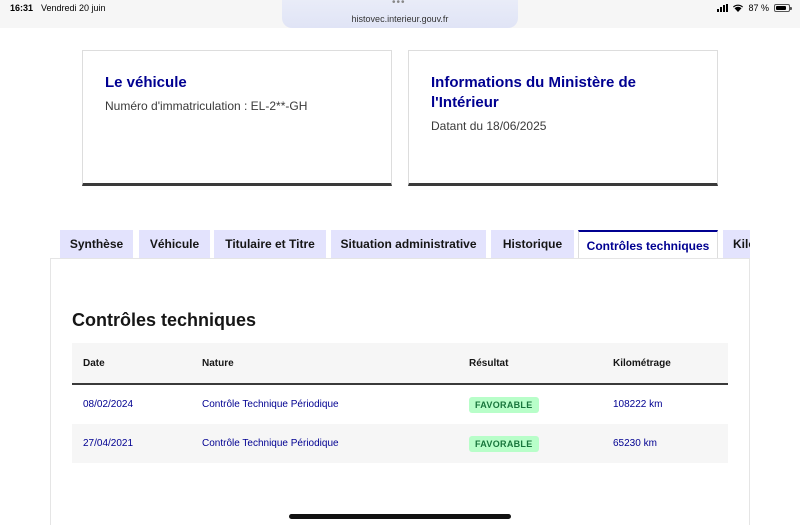 This screenshot has height=525, width=800. What do you see at coordinates (665, 443) in the screenshot?
I see `row-mileage: 65230 km` at bounding box center [665, 443].